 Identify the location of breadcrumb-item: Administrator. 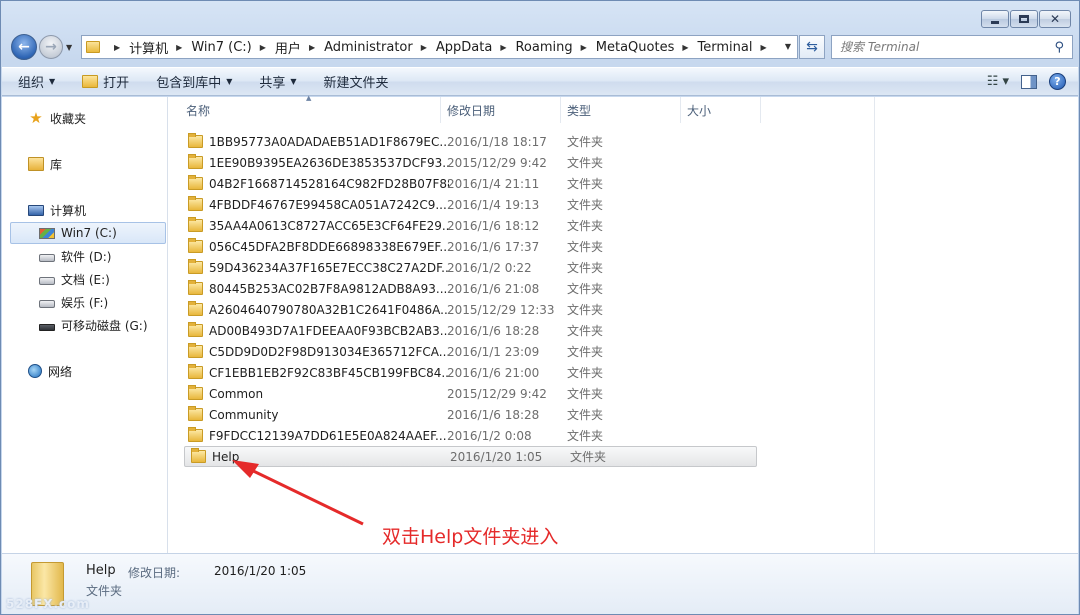
(368, 47).